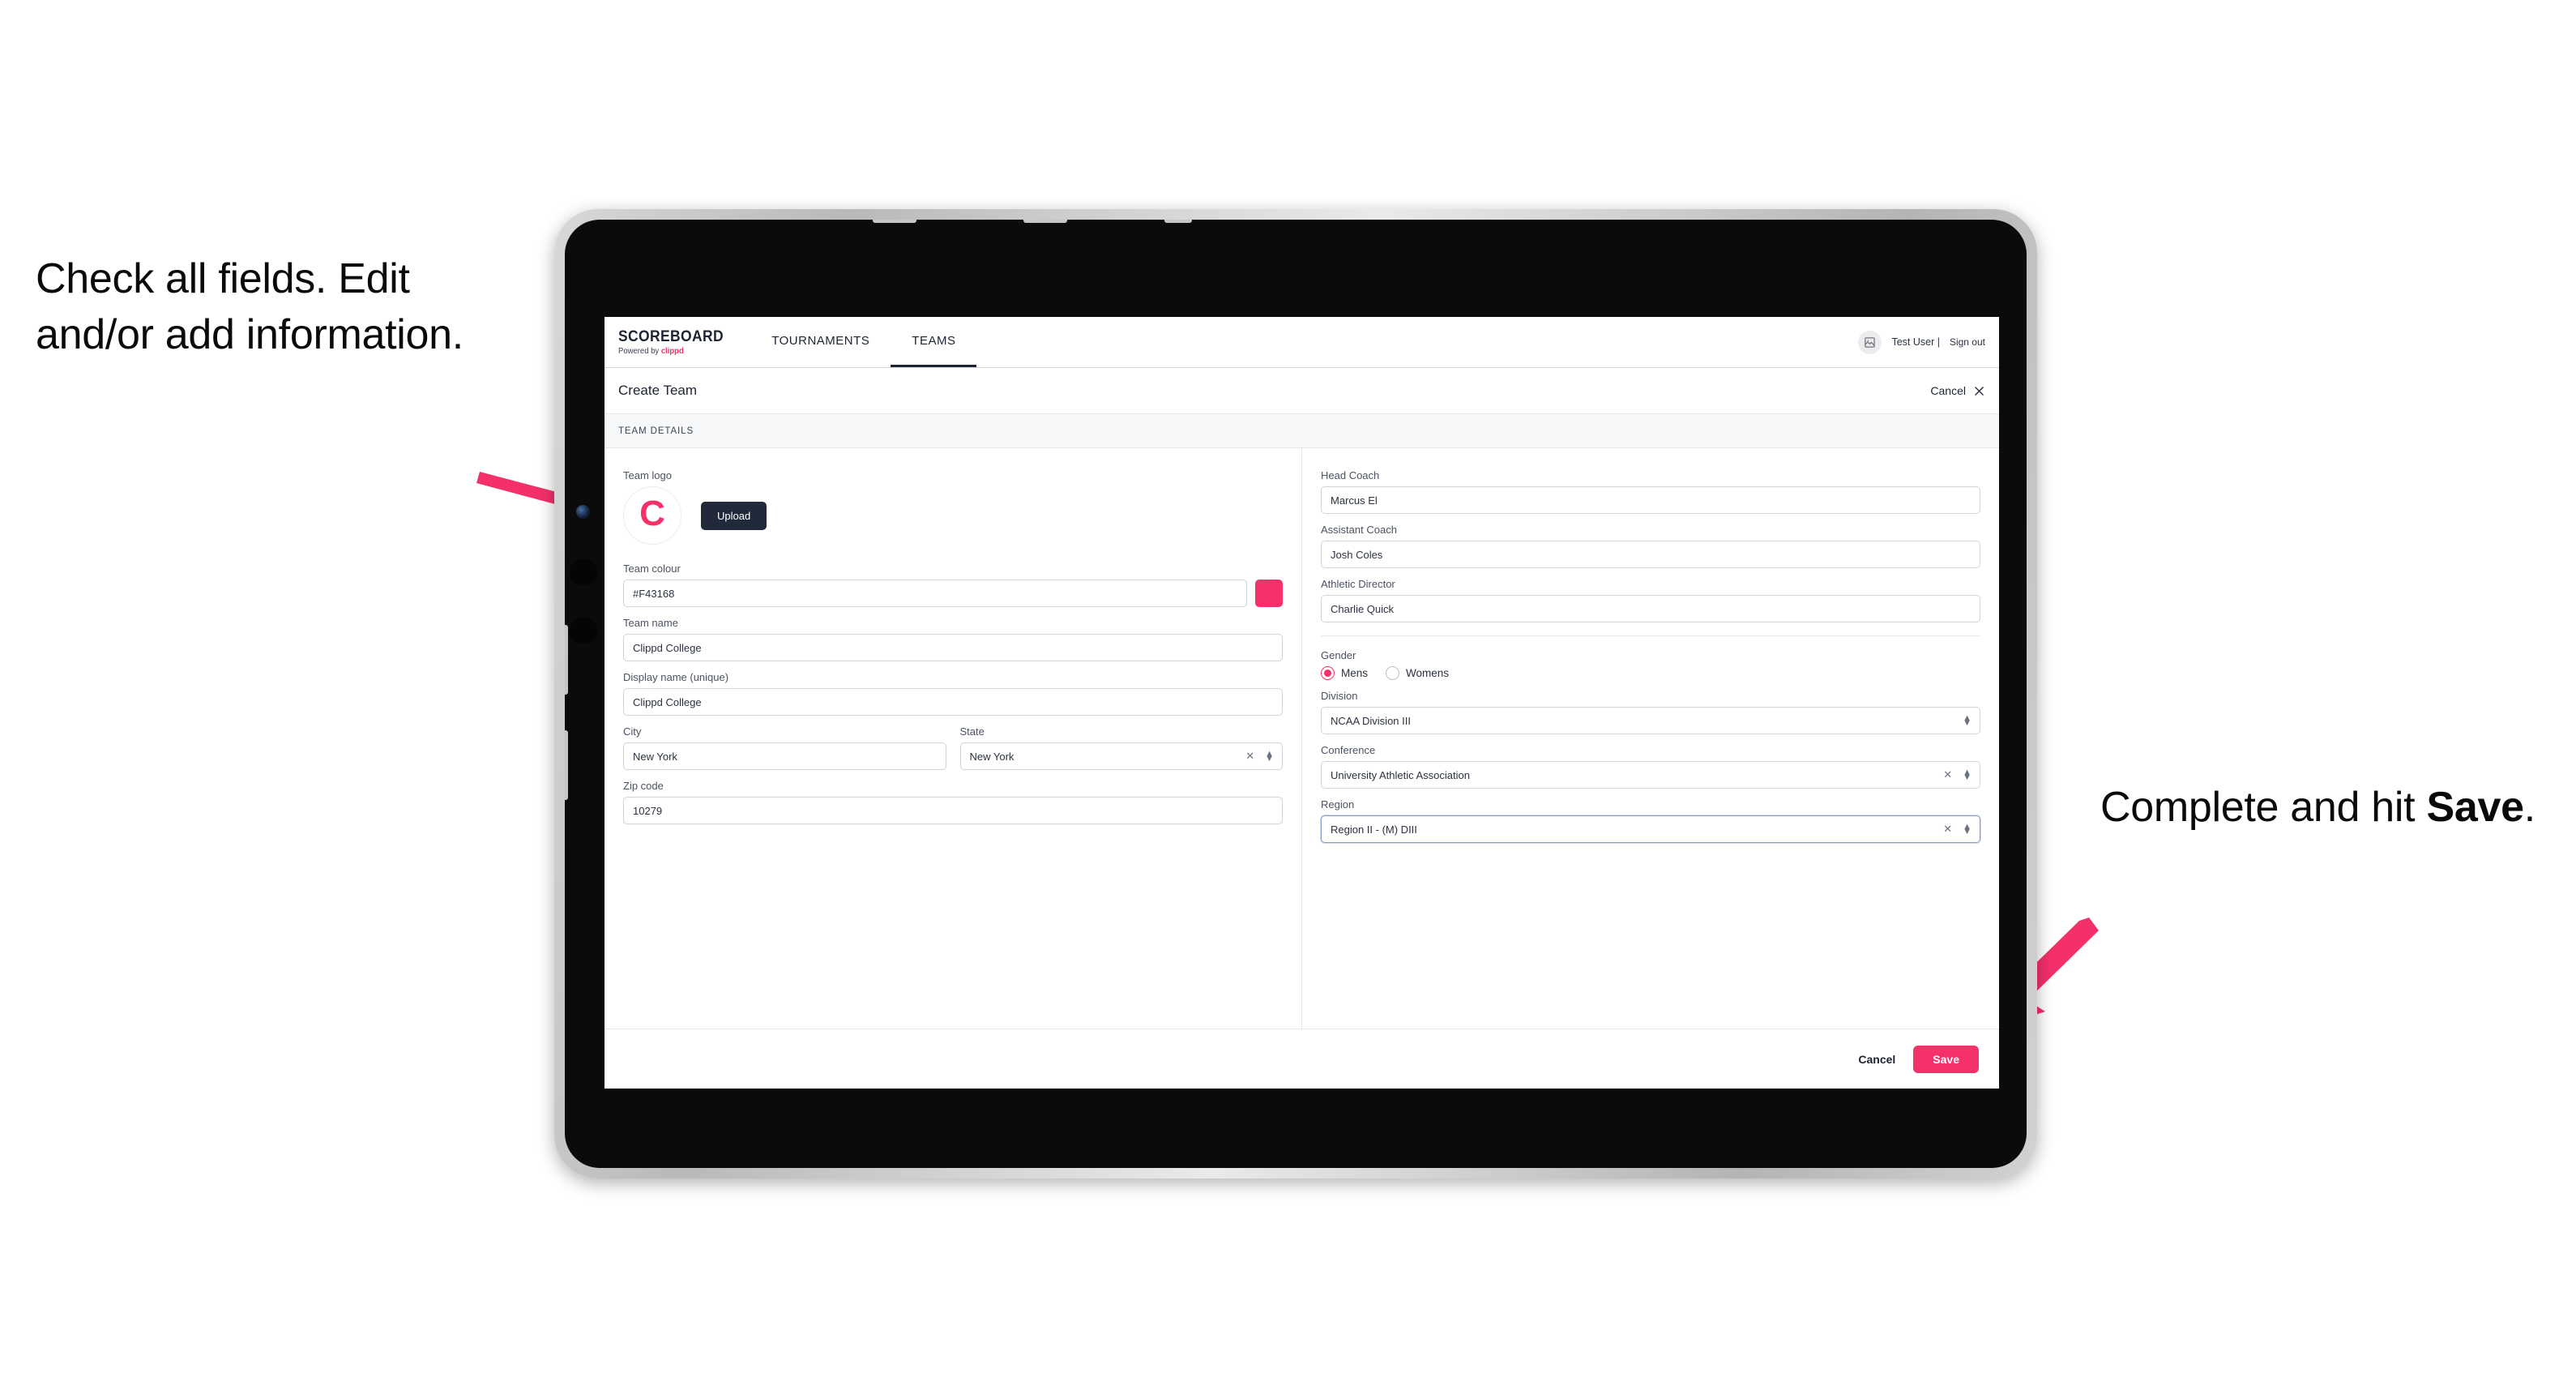 The width and height of the screenshot is (2576, 1386). Describe the element at coordinates (1301, 1059) in the screenshot. I see `form-footer: Cancel Save` at that location.